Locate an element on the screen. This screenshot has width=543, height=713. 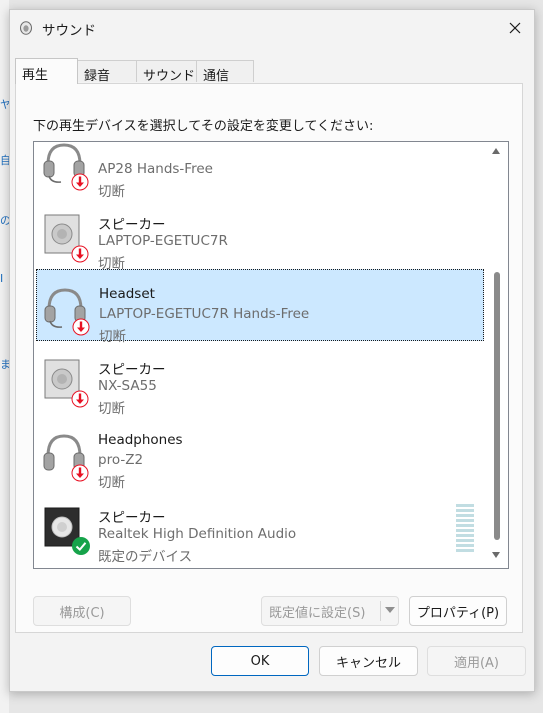
close-icon is located at coordinates (515, 28).